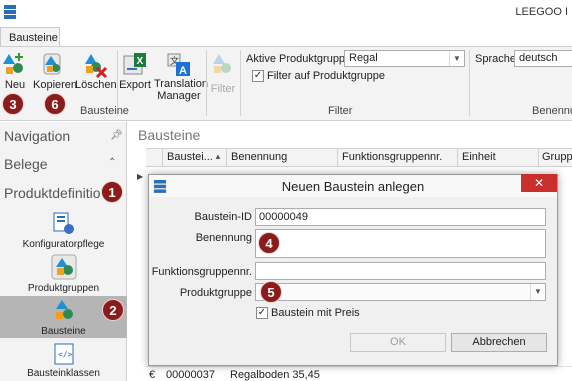 The height and width of the screenshot is (381, 572). I want to click on pin-icon: 📌︎, so click(116, 135).